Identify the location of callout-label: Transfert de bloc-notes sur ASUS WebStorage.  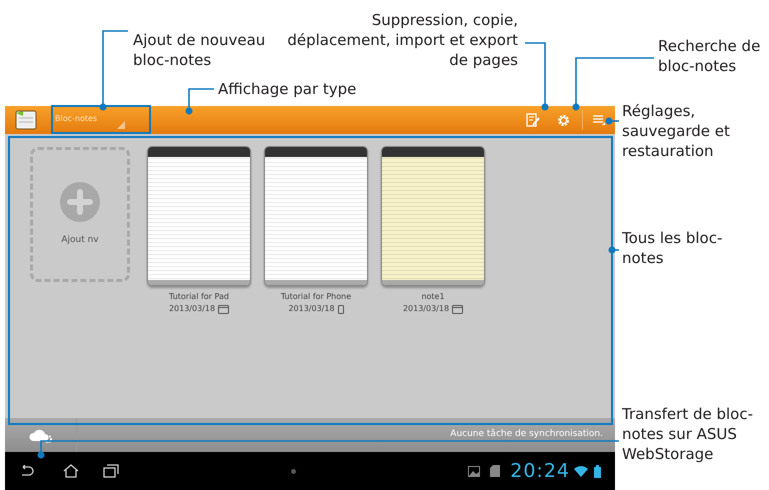
(688, 434).